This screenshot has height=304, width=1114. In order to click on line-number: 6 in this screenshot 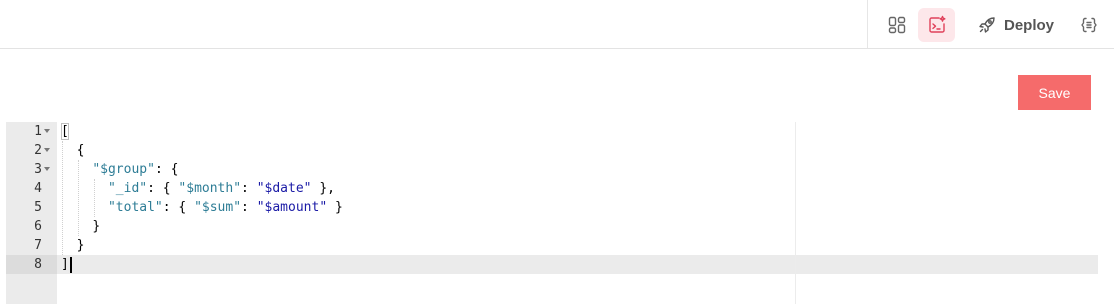, I will do `click(31, 226)`.